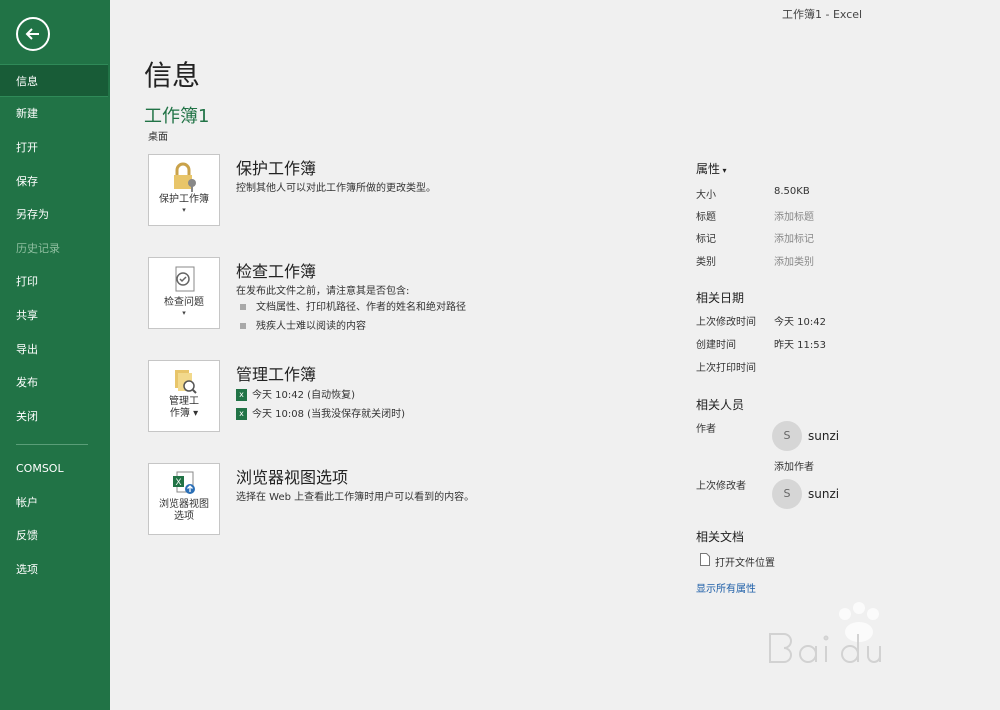 This screenshot has height=710, width=1000. What do you see at coordinates (794, 260) in the screenshot?
I see `category-field: 添加类别` at bounding box center [794, 260].